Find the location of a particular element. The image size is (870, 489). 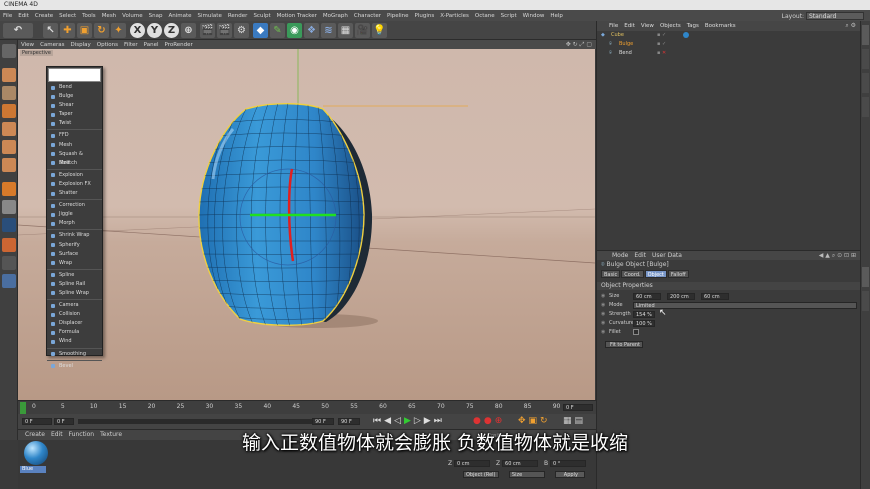

end-frame-field: 0 F is located at coordinates (578, 407).